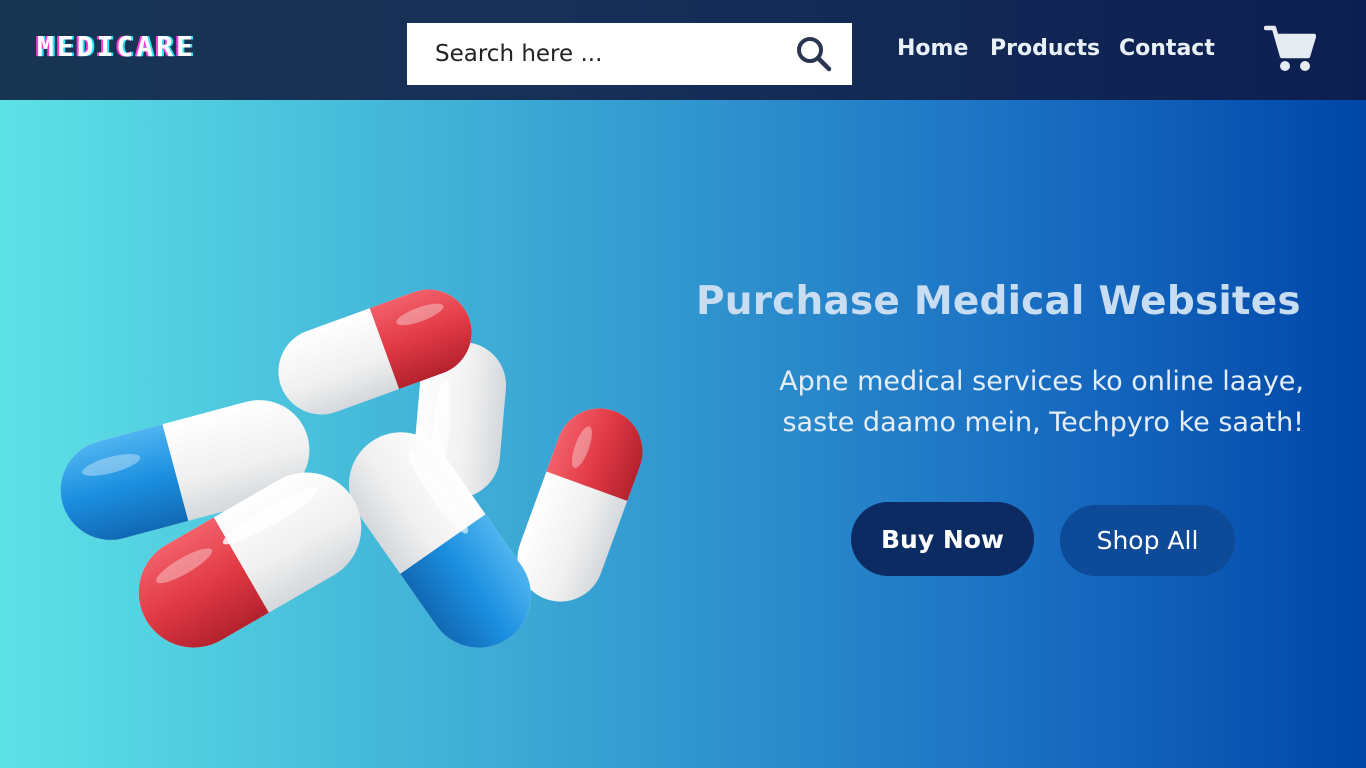 The height and width of the screenshot is (768, 1366). Describe the element at coordinates (942, 539) in the screenshot. I see `buy-now-button: Buy Now` at that location.